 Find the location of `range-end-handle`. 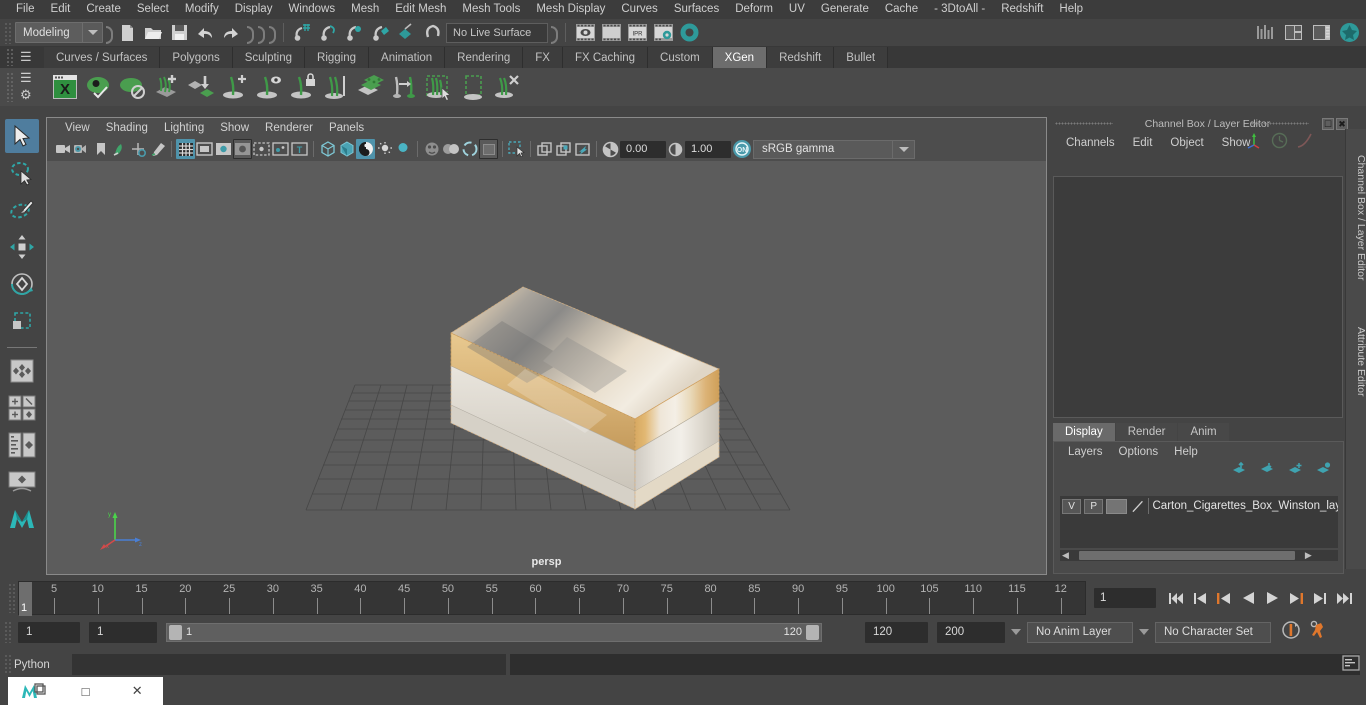

range-end-handle is located at coordinates (812, 632).